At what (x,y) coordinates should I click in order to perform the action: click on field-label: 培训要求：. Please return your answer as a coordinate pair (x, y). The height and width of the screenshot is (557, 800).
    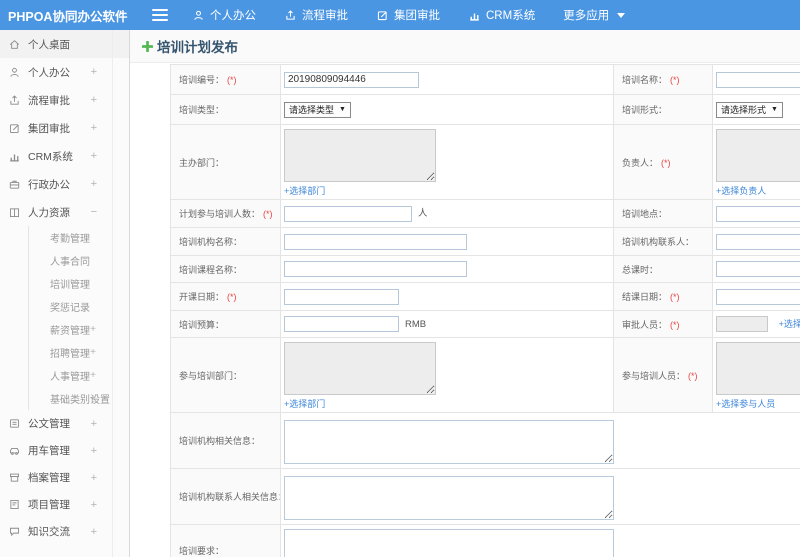
    Looking at the image, I should click on (202, 550).